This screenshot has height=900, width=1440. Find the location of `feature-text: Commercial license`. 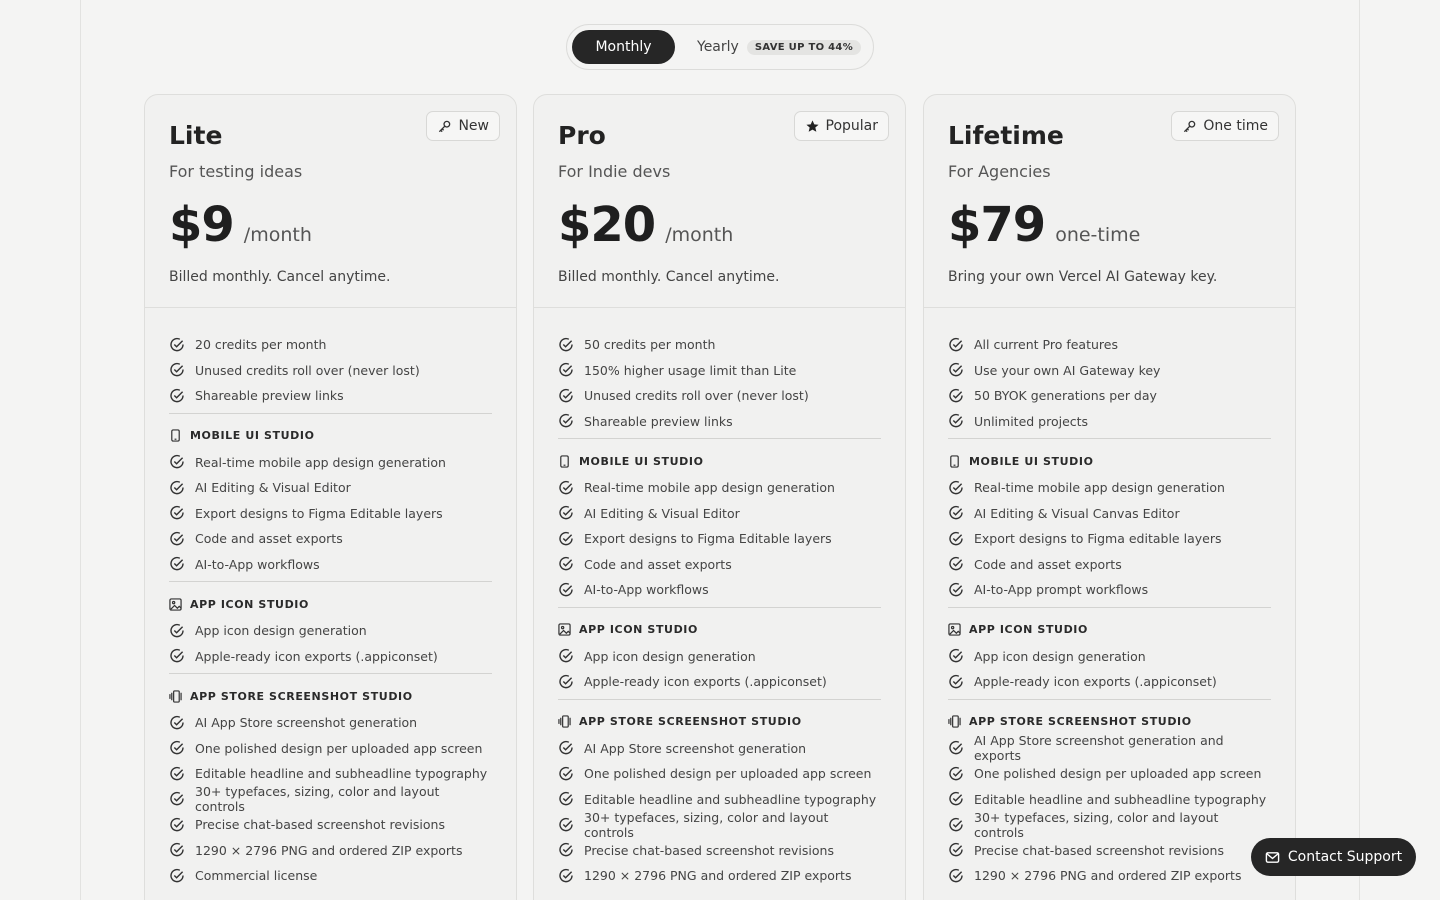

feature-text: Commercial license is located at coordinates (256, 876).